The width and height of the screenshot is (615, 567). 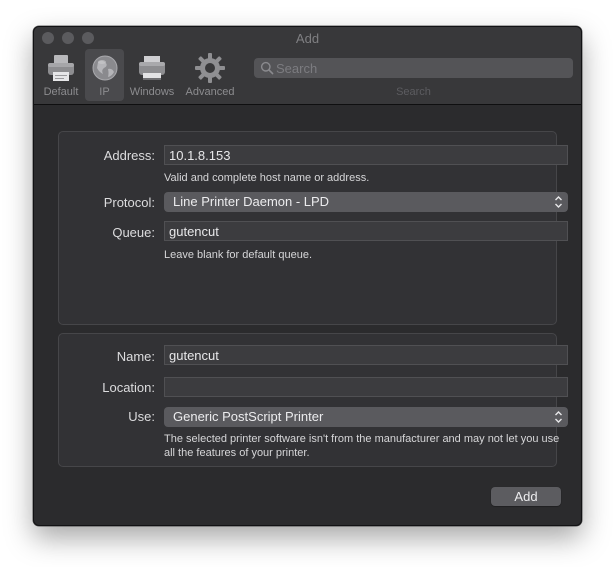 I want to click on gear-icon, so click(x=210, y=68).